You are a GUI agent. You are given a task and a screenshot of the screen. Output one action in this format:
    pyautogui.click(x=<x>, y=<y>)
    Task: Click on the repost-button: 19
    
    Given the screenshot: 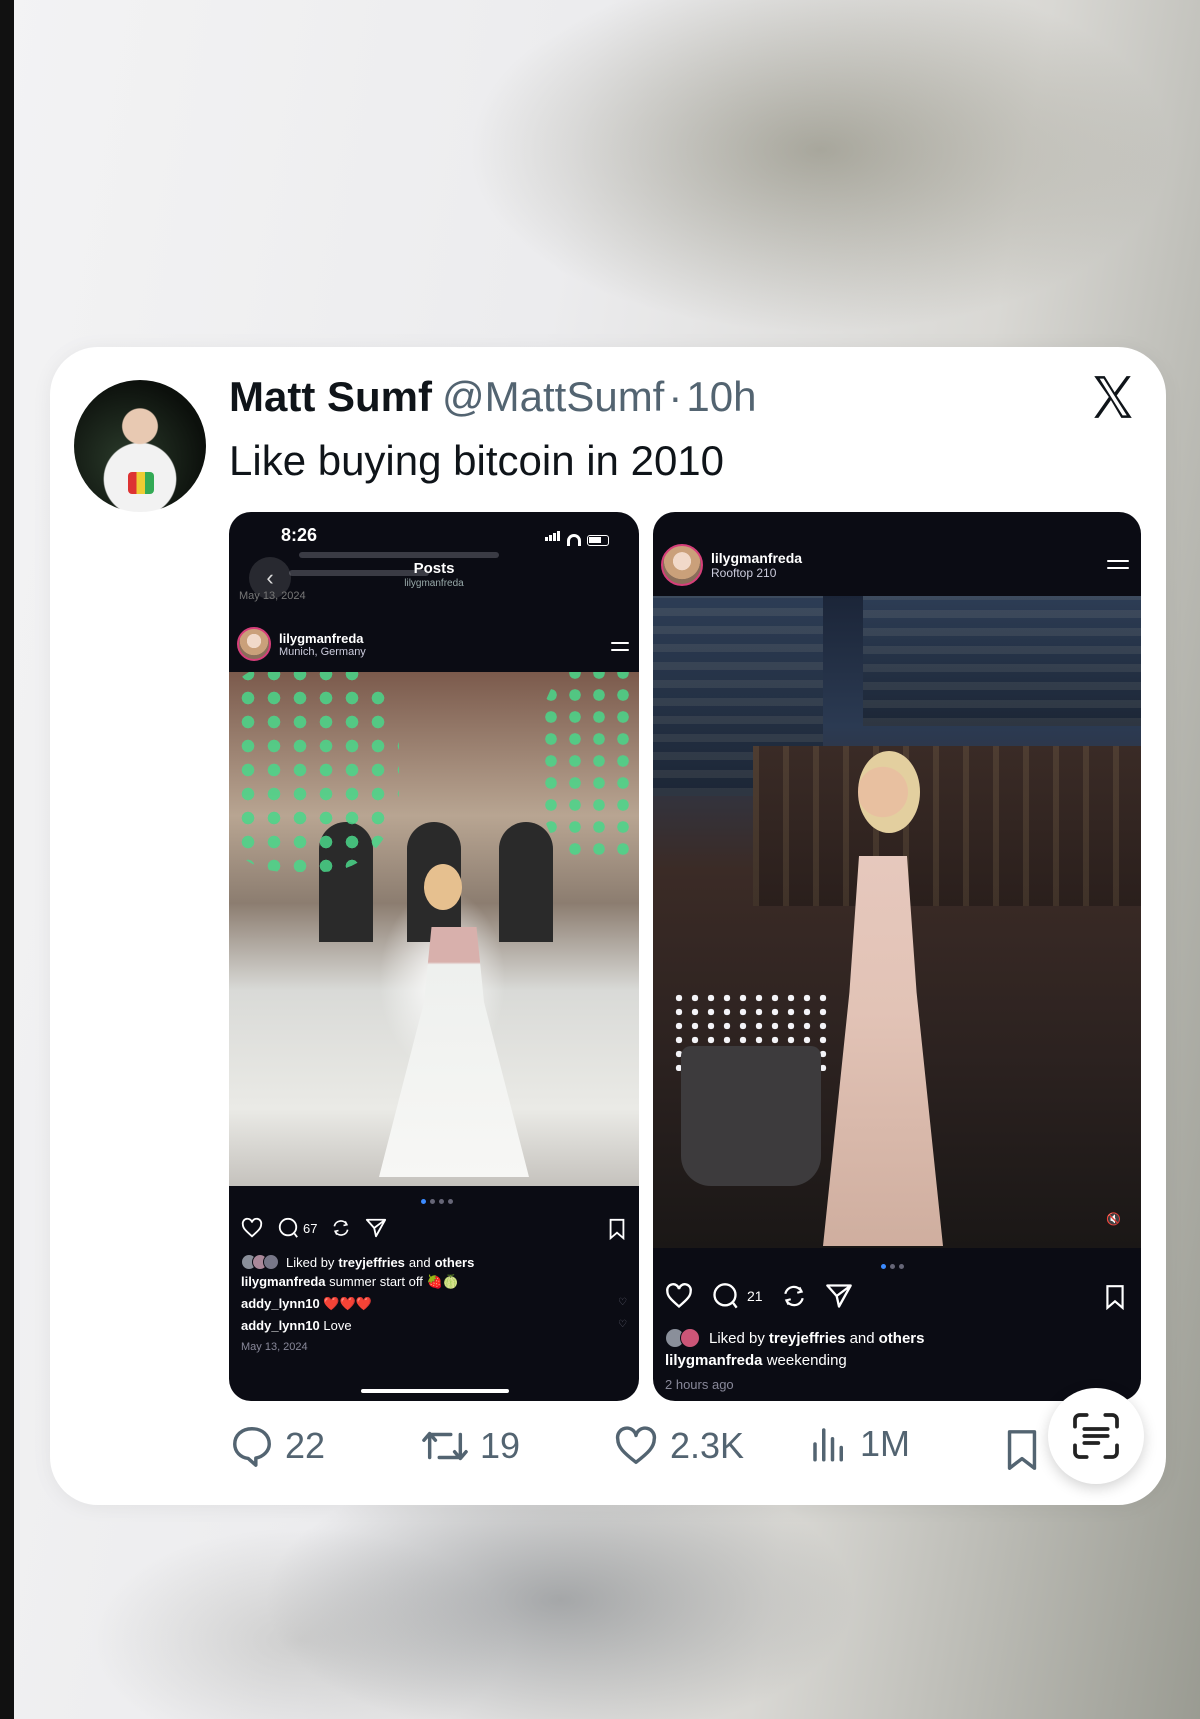 What is the action you would take?
    pyautogui.click(x=470, y=1446)
    